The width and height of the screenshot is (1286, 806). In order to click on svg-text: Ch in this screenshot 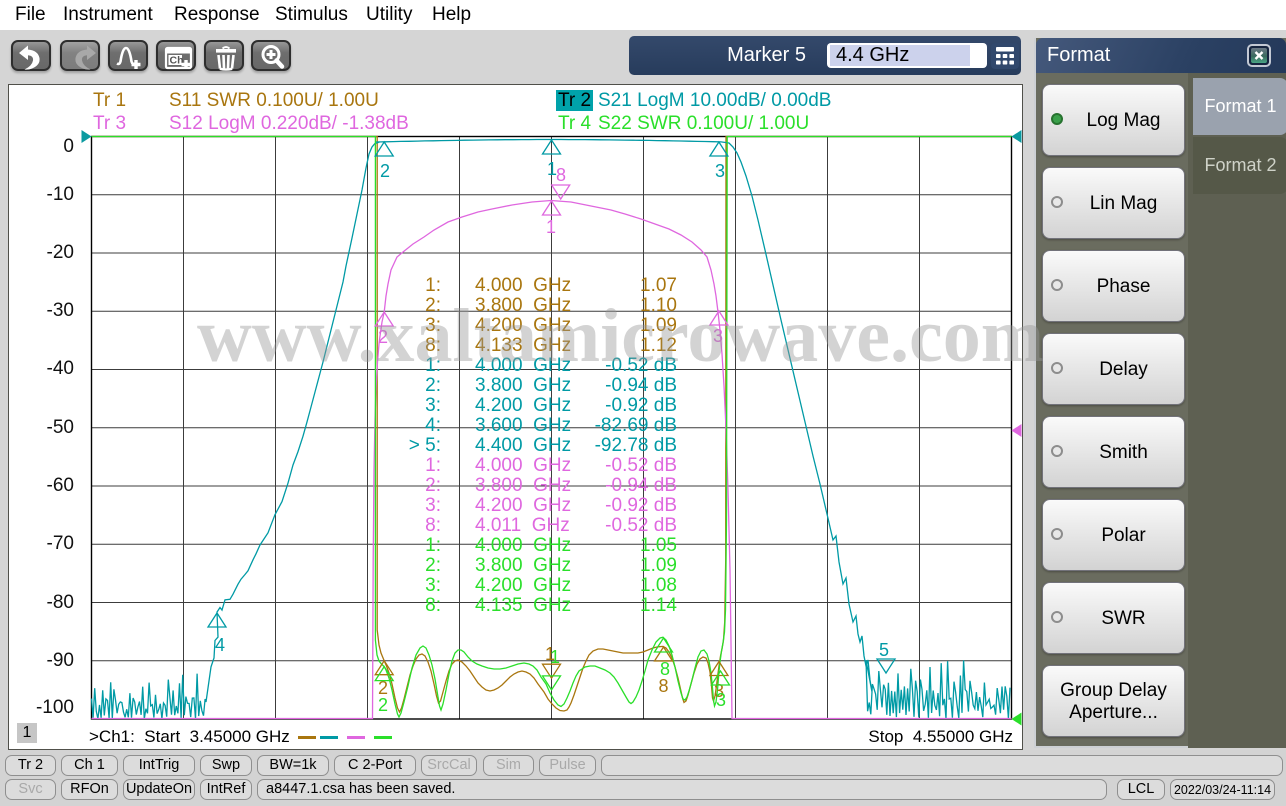, I will do `click(176, 60)`.